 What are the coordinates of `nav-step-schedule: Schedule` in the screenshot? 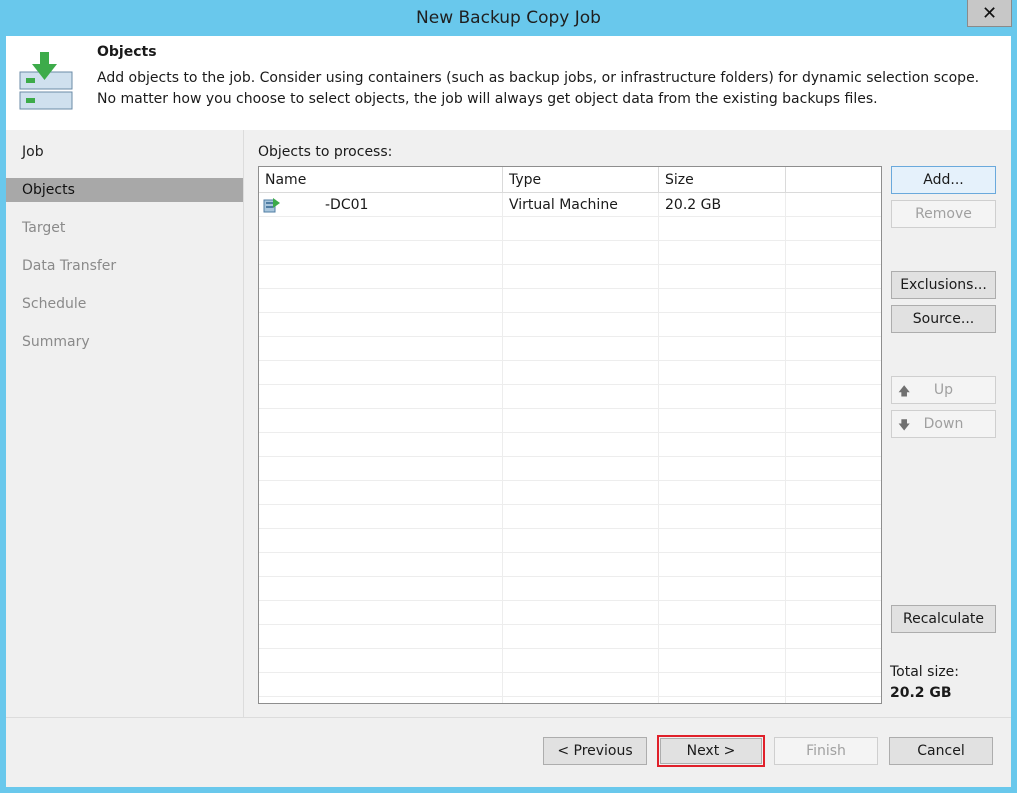 It's located at (54, 304).